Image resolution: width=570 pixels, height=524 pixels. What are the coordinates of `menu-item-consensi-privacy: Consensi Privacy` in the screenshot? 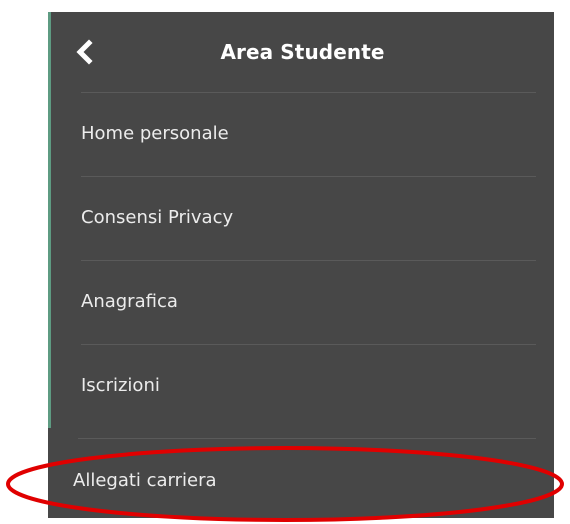 It's located at (302, 218).